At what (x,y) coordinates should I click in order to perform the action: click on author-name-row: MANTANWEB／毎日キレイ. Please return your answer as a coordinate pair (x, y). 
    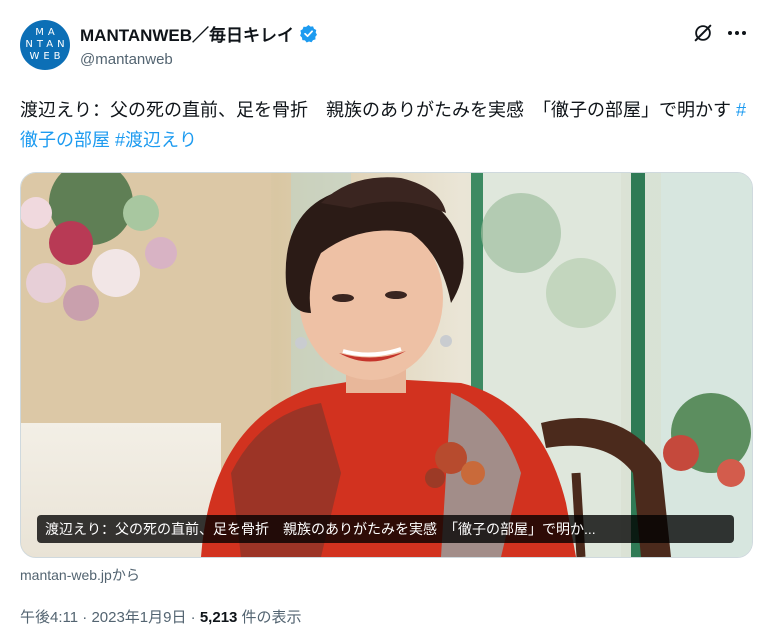
    Looking at the image, I should click on (199, 33).